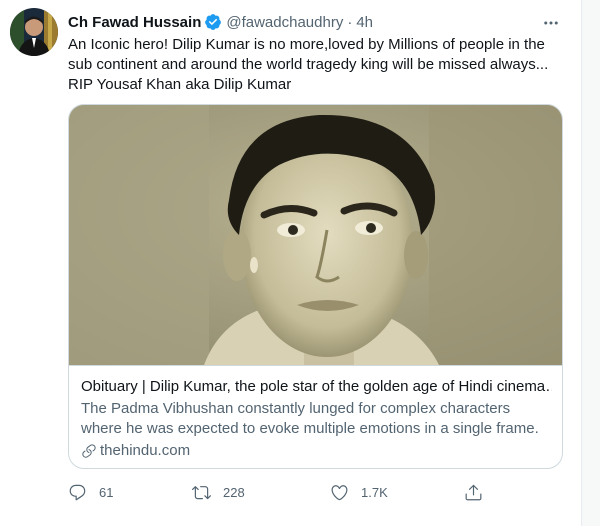 This screenshot has width=600, height=526. I want to click on retweet-button: 228, so click(218, 492).